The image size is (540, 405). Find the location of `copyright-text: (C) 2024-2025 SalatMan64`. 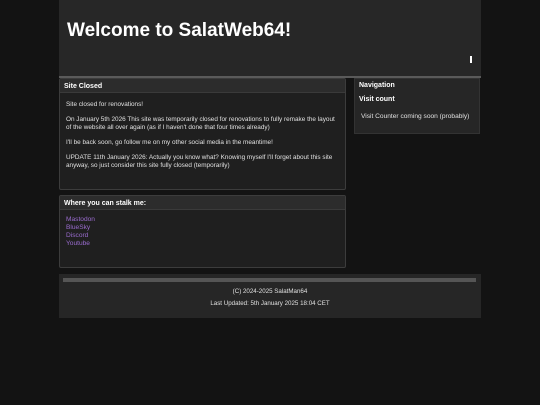

copyright-text: (C) 2024-2025 SalatMan64 is located at coordinates (270, 291).